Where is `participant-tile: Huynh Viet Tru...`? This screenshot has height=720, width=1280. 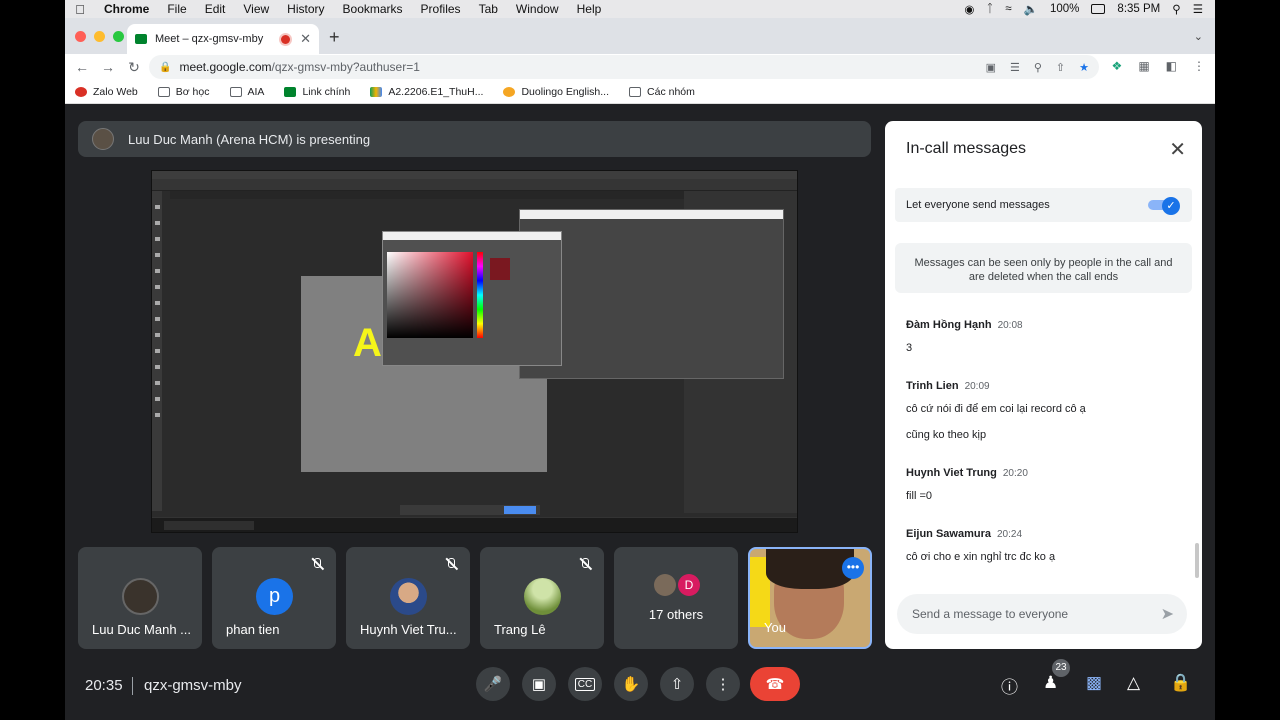
participant-tile: Huynh Viet Tru... is located at coordinates (408, 598).